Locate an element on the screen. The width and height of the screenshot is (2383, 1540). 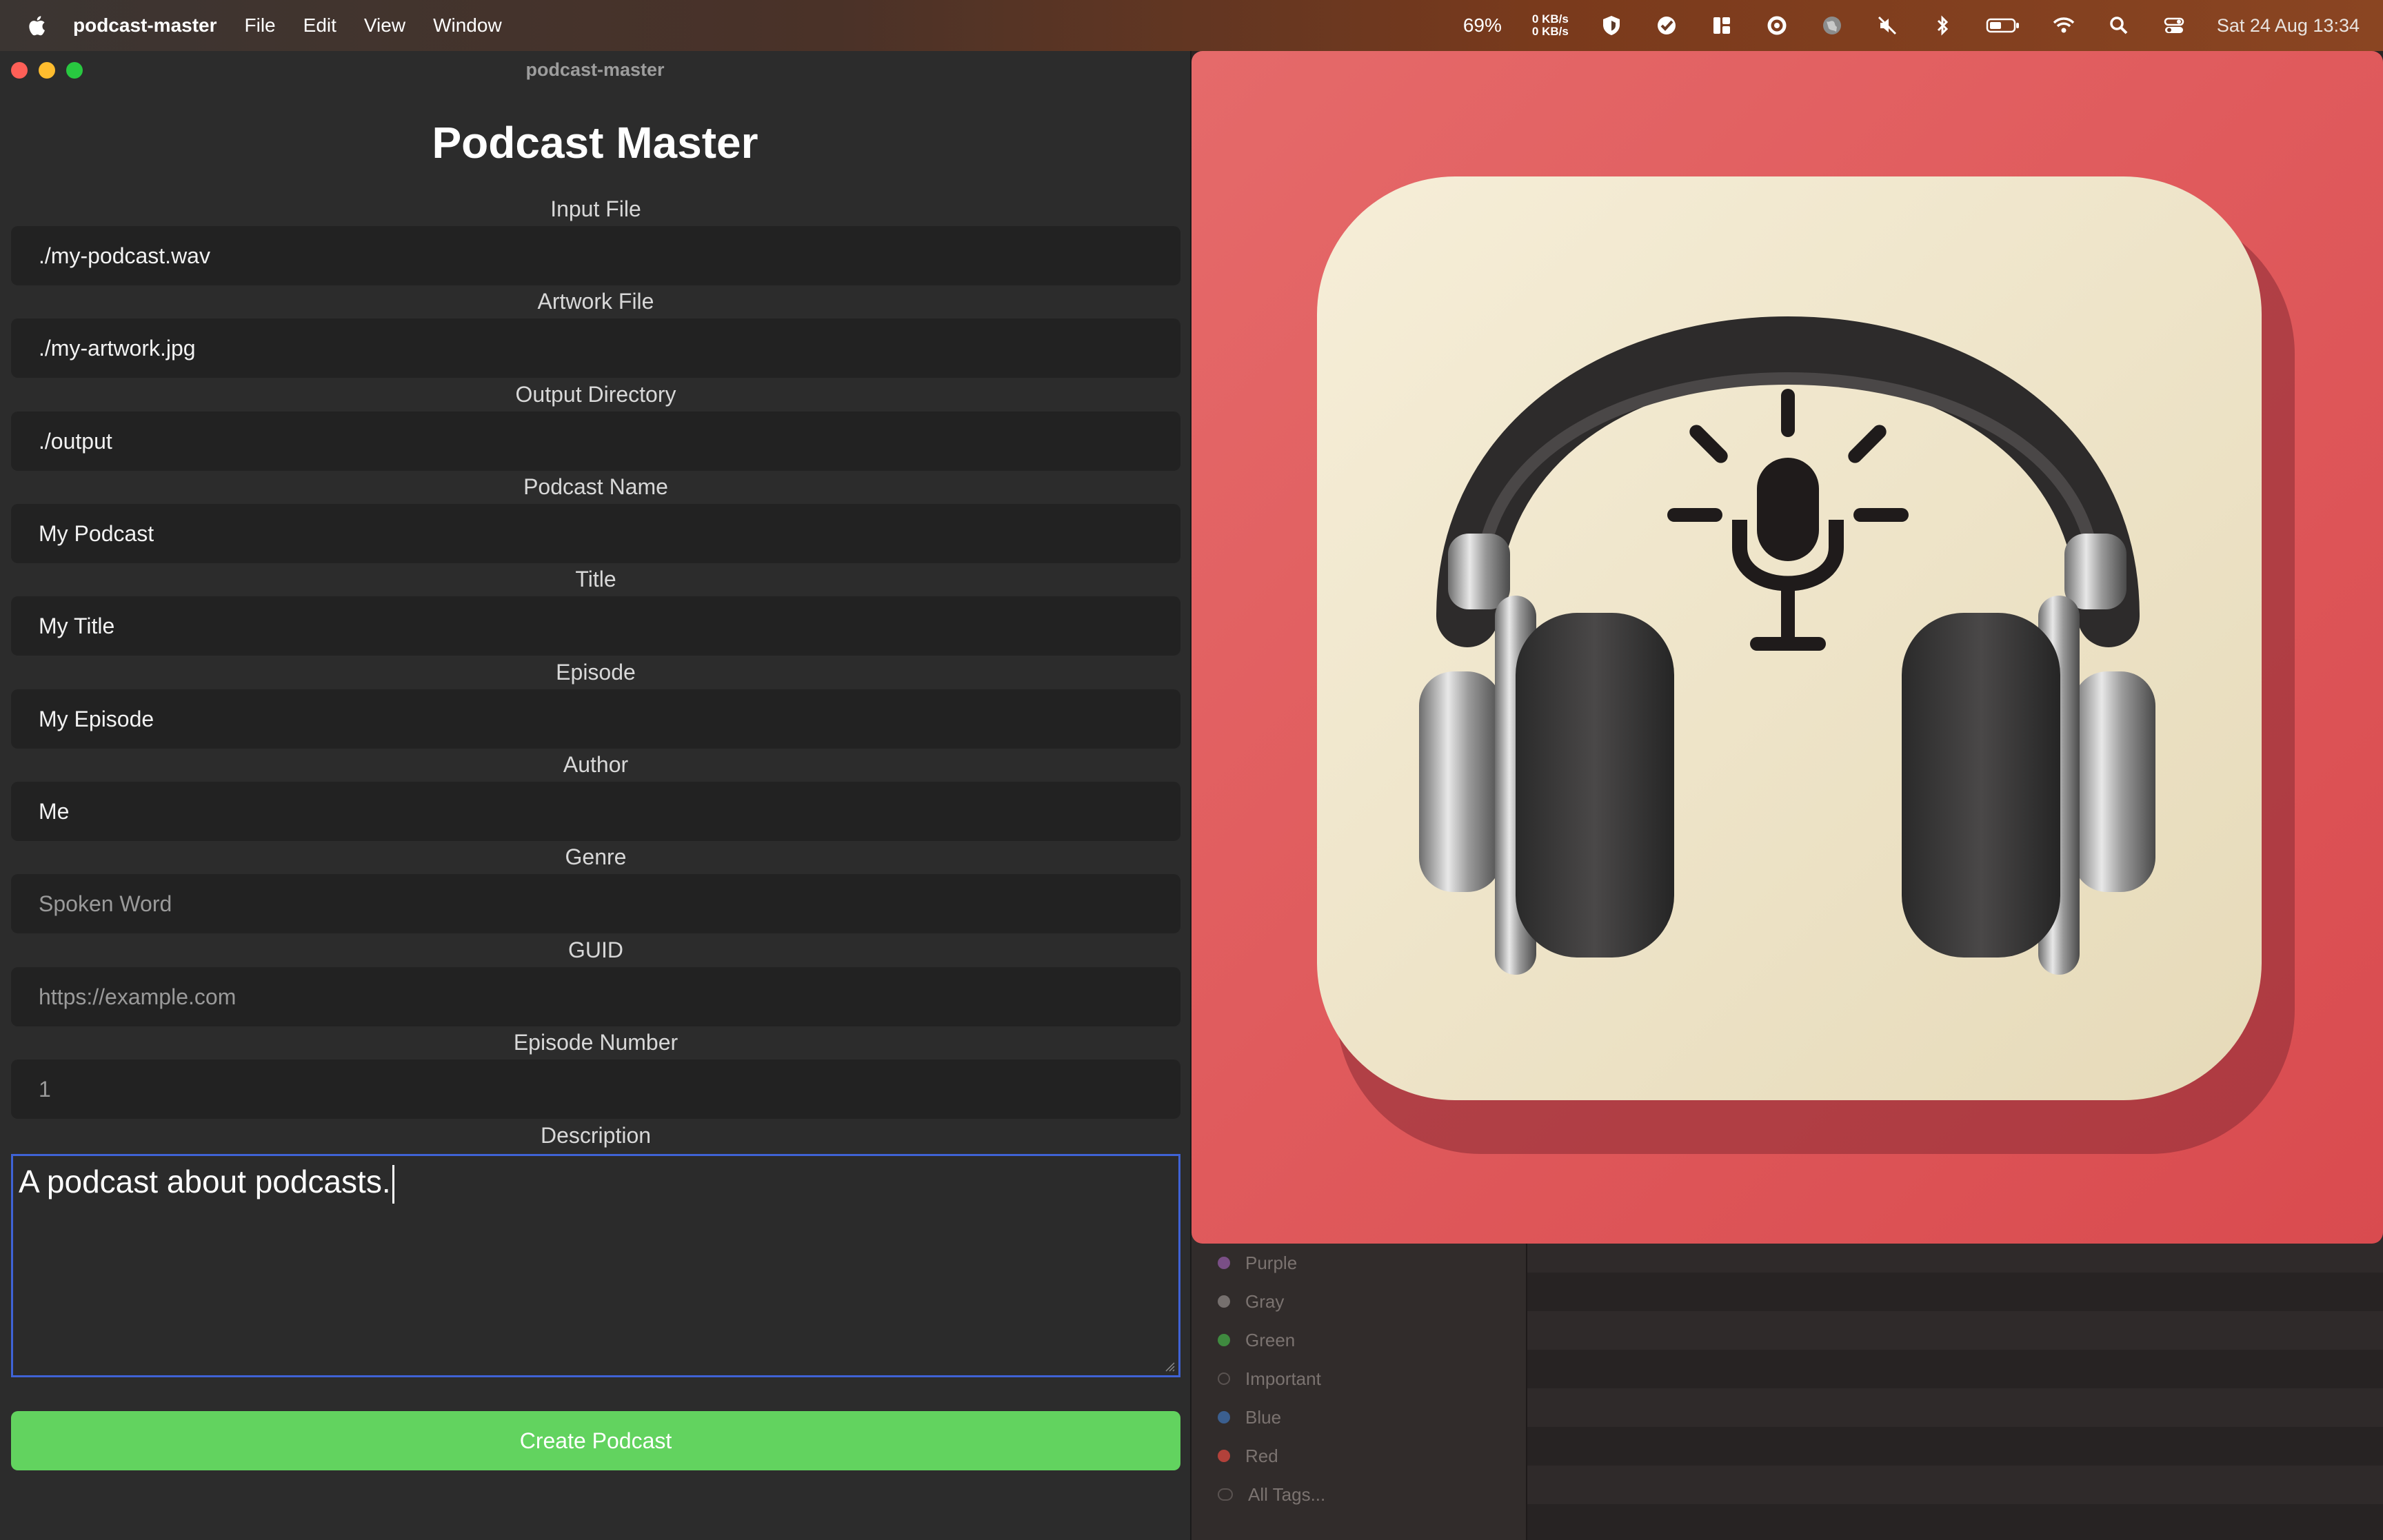
net-down: 0 KB/s is located at coordinates (1550, 32).